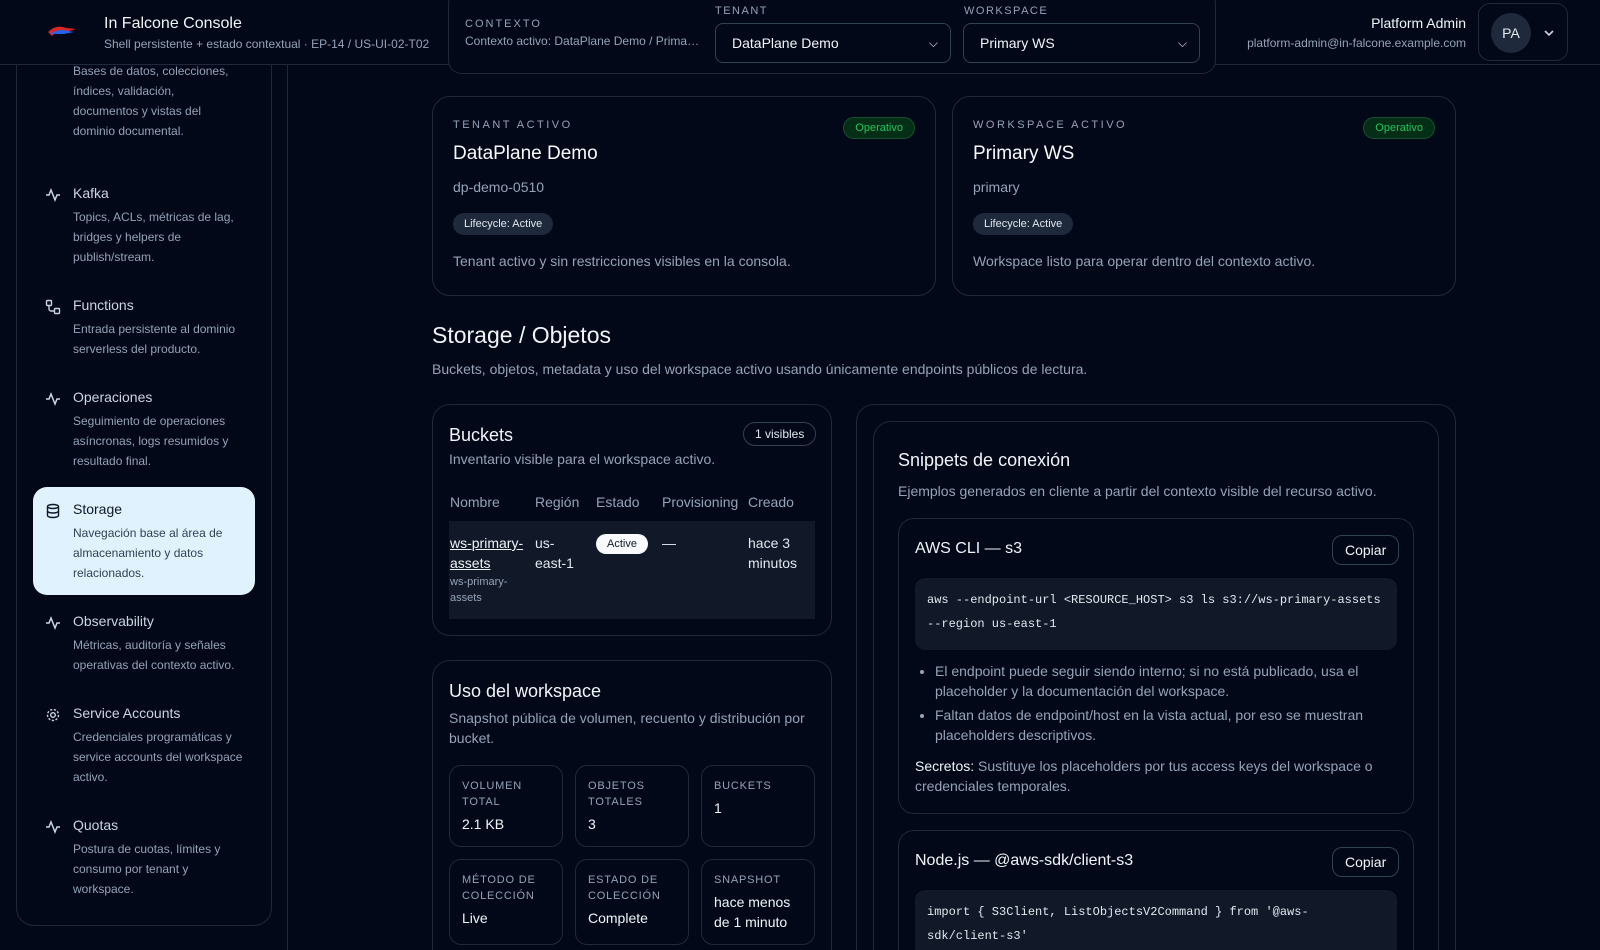 The height and width of the screenshot is (950, 1600). I want to click on stat-value: 1, so click(718, 808).